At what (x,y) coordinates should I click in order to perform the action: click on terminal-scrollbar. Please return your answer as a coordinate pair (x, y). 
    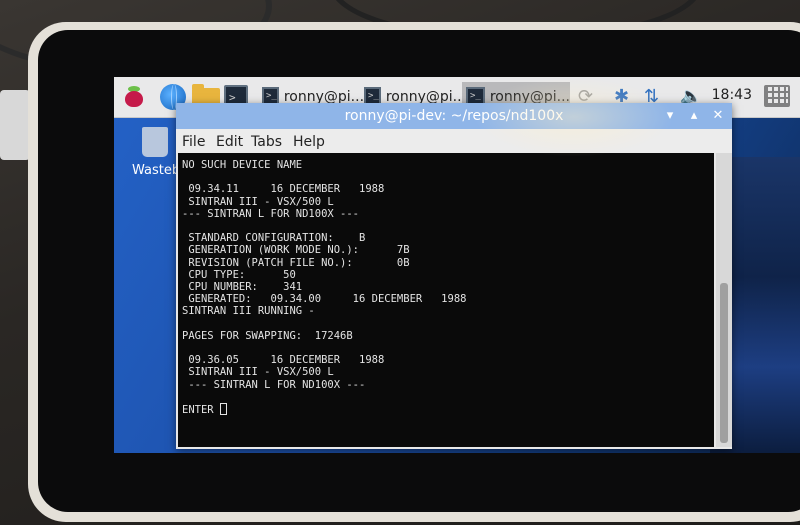
    Looking at the image, I should click on (724, 300).